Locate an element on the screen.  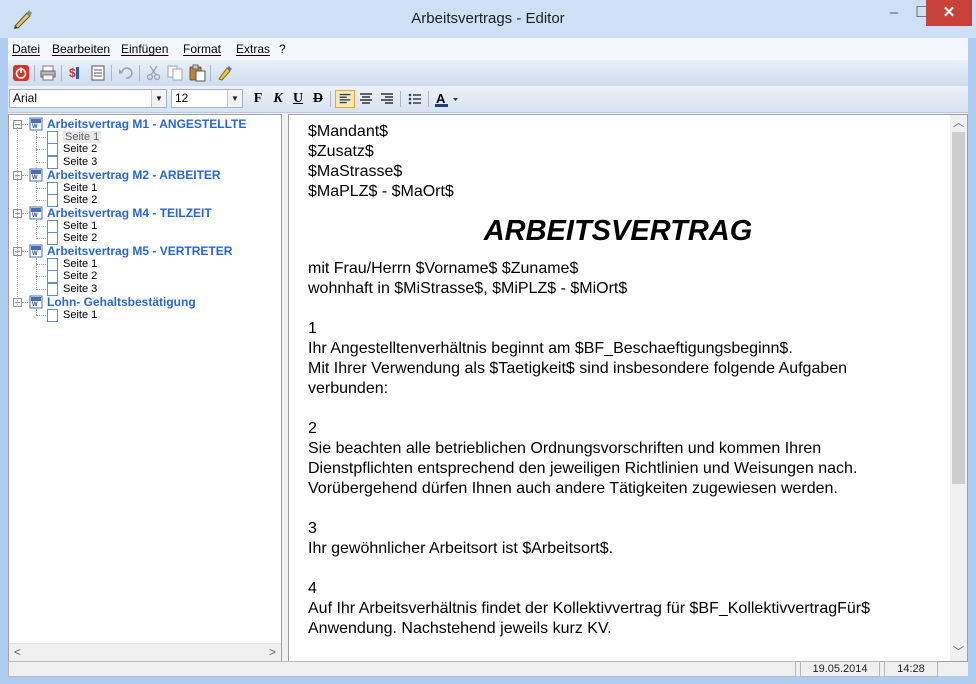
exit-icon is located at coordinates (21, 73).